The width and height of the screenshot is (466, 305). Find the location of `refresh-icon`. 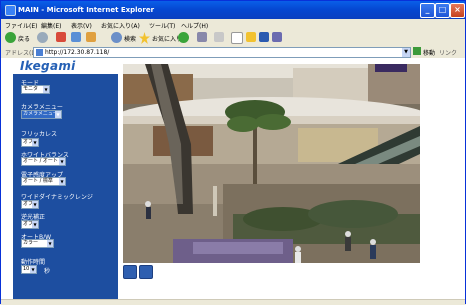

refresh-icon is located at coordinates (76, 37).